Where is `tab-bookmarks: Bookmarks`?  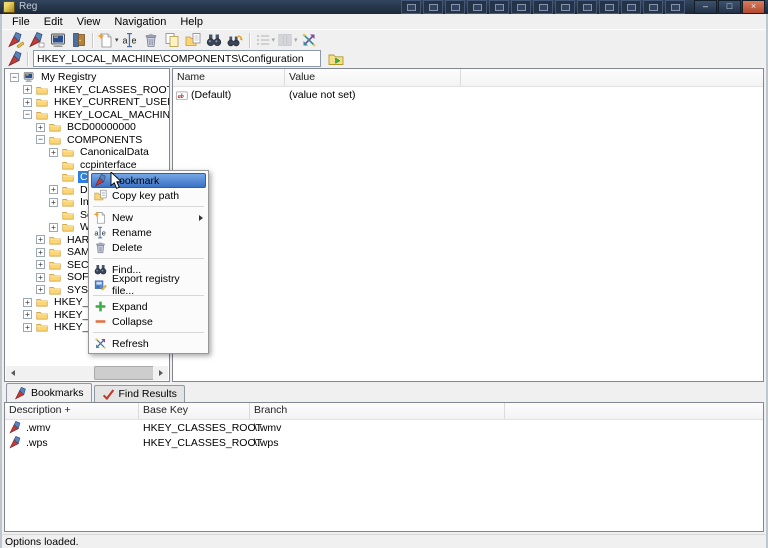
tab-bookmarks: Bookmarks is located at coordinates (49, 392).